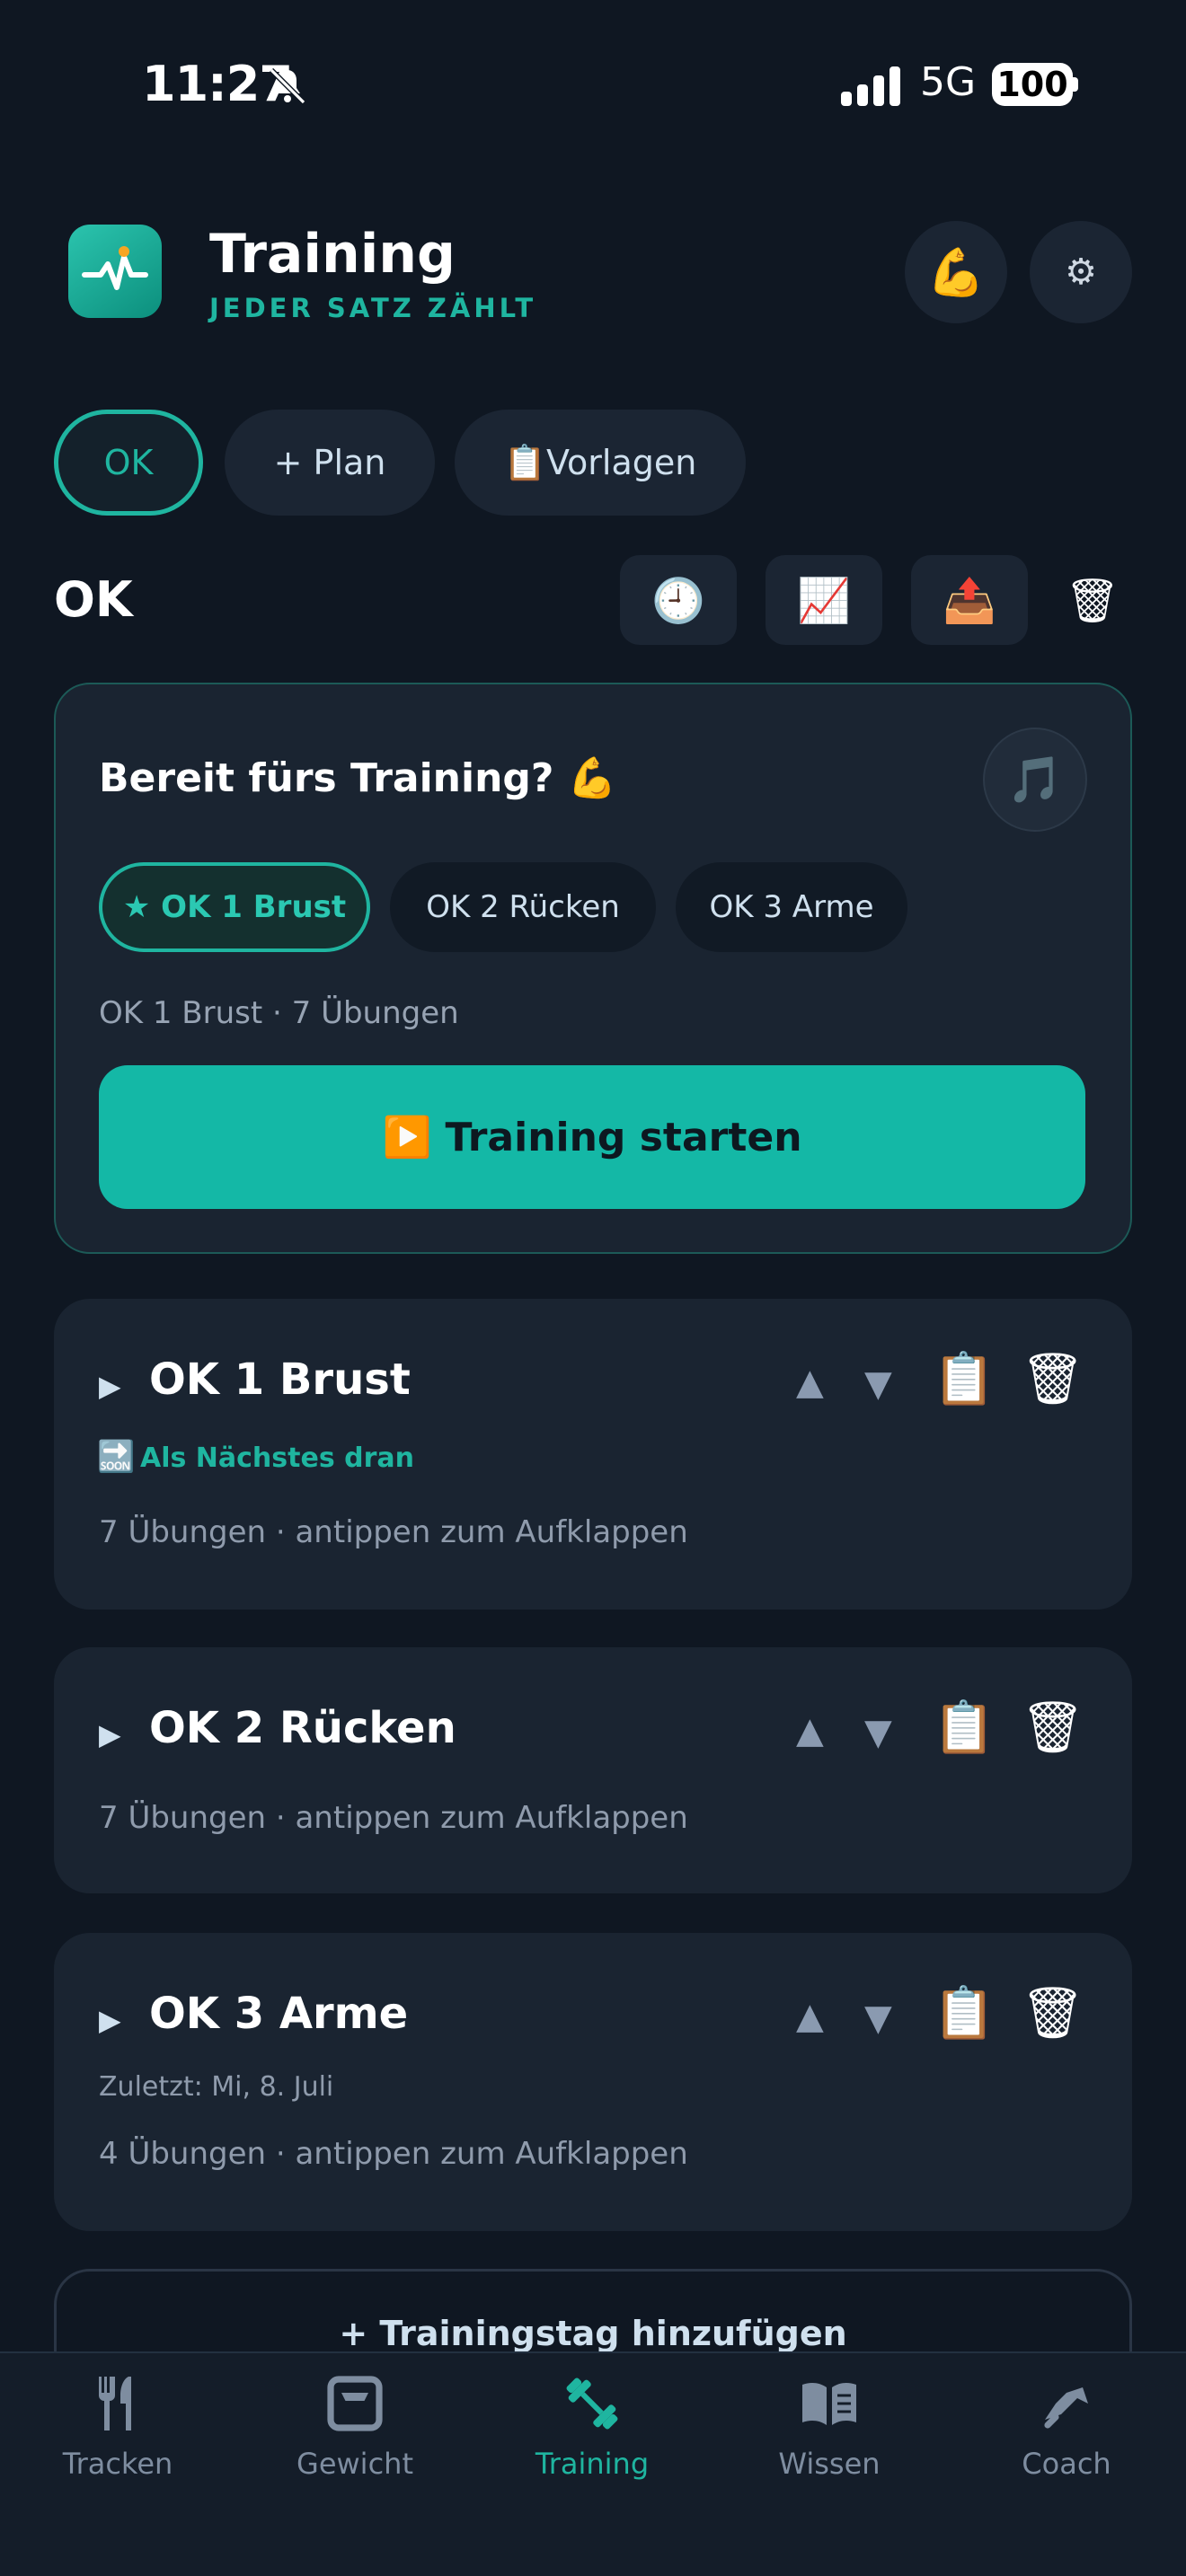  What do you see at coordinates (330, 463) in the screenshot?
I see `add-plan-button: + Plan` at bounding box center [330, 463].